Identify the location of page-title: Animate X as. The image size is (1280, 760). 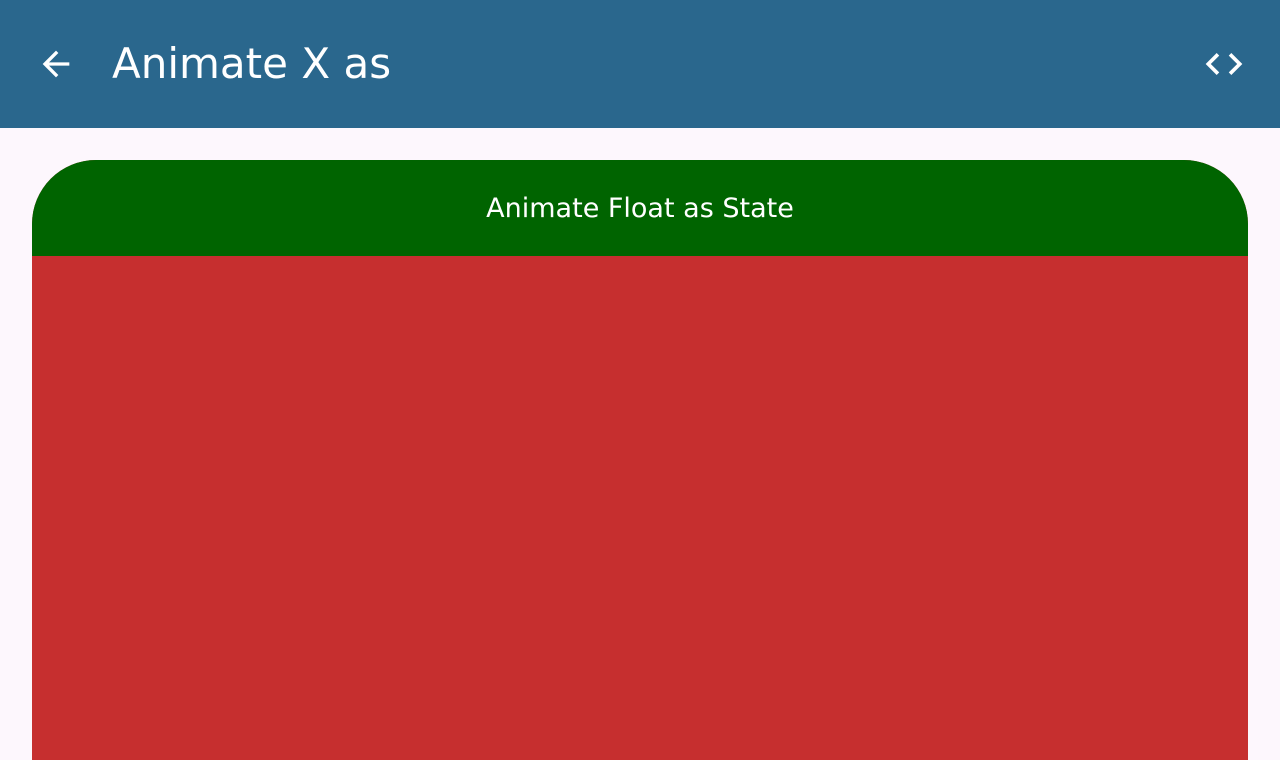
(252, 63).